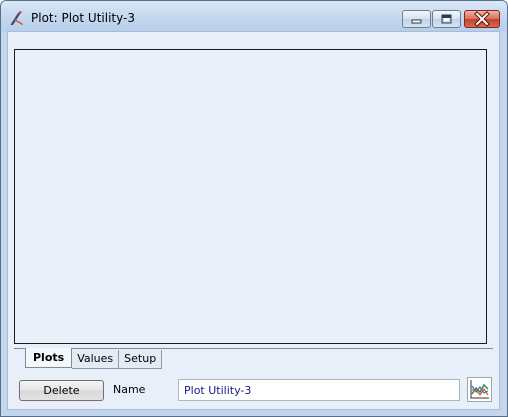 This screenshot has height=417, width=508. Describe the element at coordinates (61, 390) in the screenshot. I see `delete-button: Delete` at that location.